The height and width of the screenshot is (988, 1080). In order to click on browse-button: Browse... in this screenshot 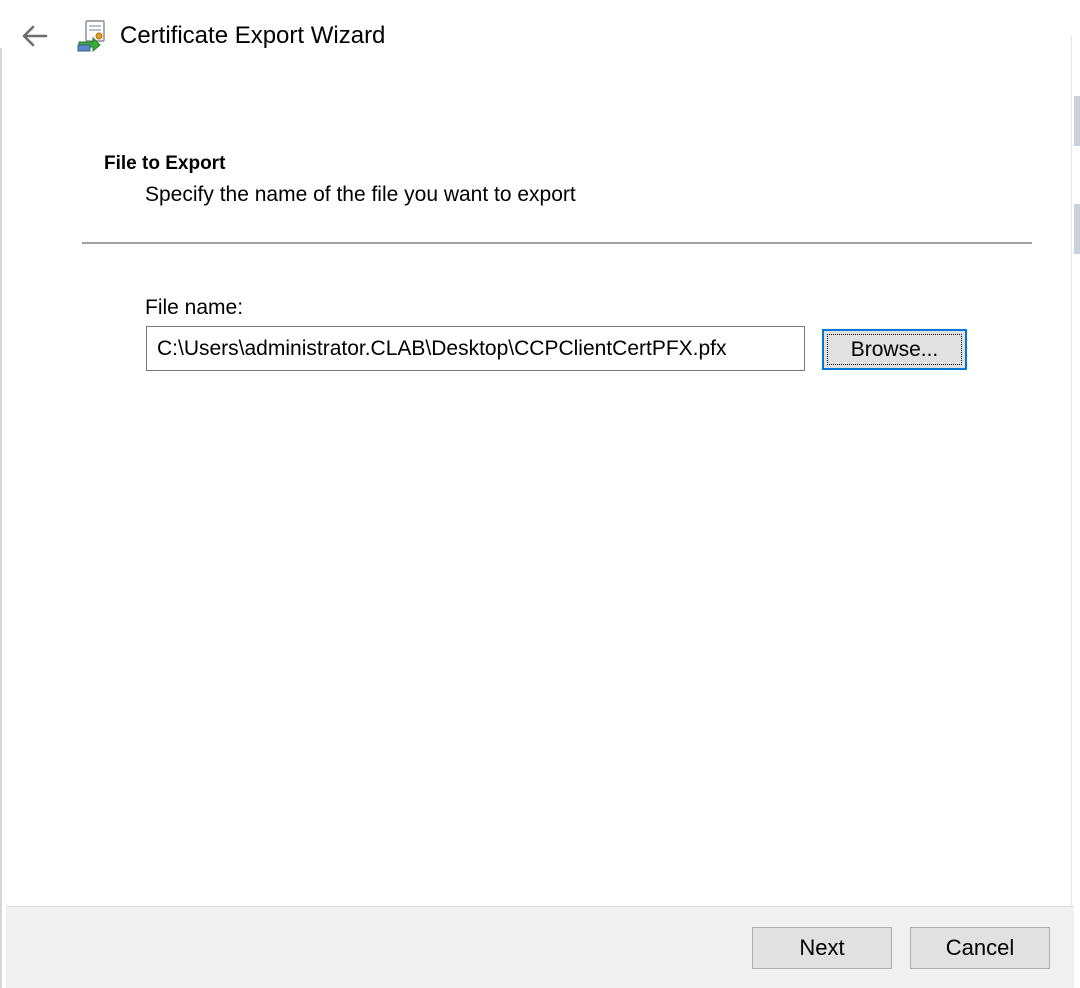, I will do `click(894, 349)`.